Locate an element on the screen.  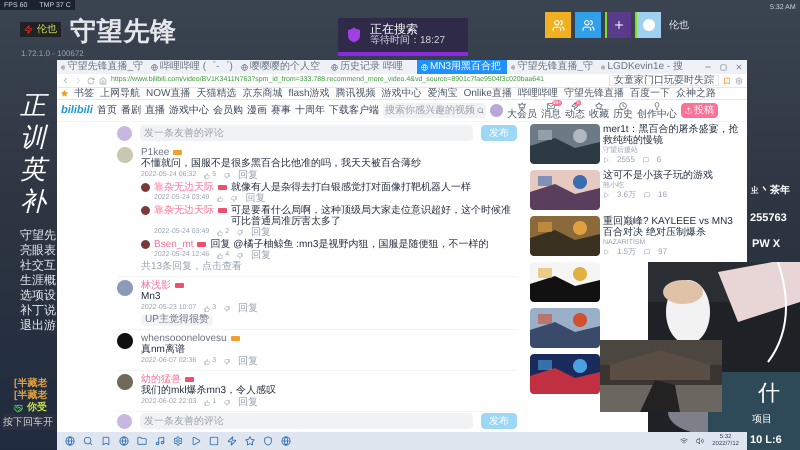
menu-item: 退出游 is located at coordinates (38, 325).